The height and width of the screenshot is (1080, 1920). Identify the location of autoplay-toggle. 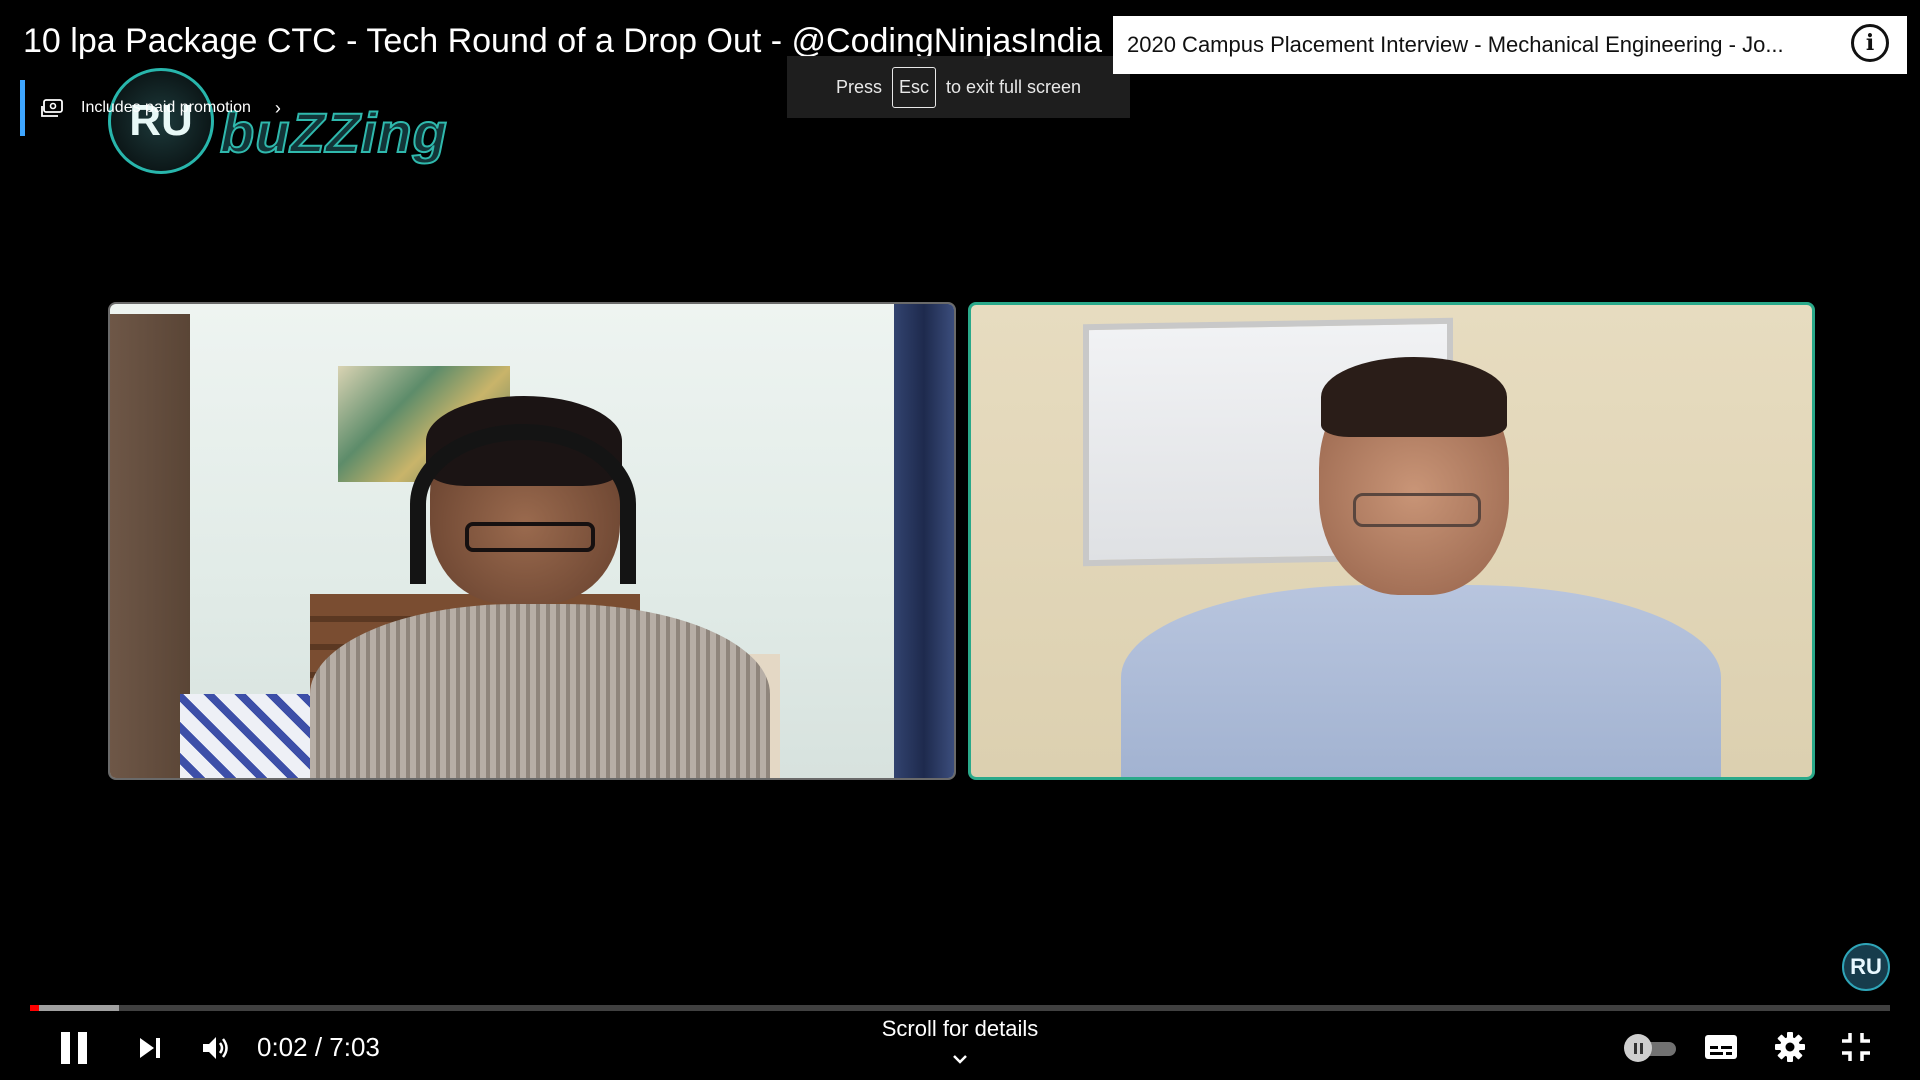
(1650, 1048).